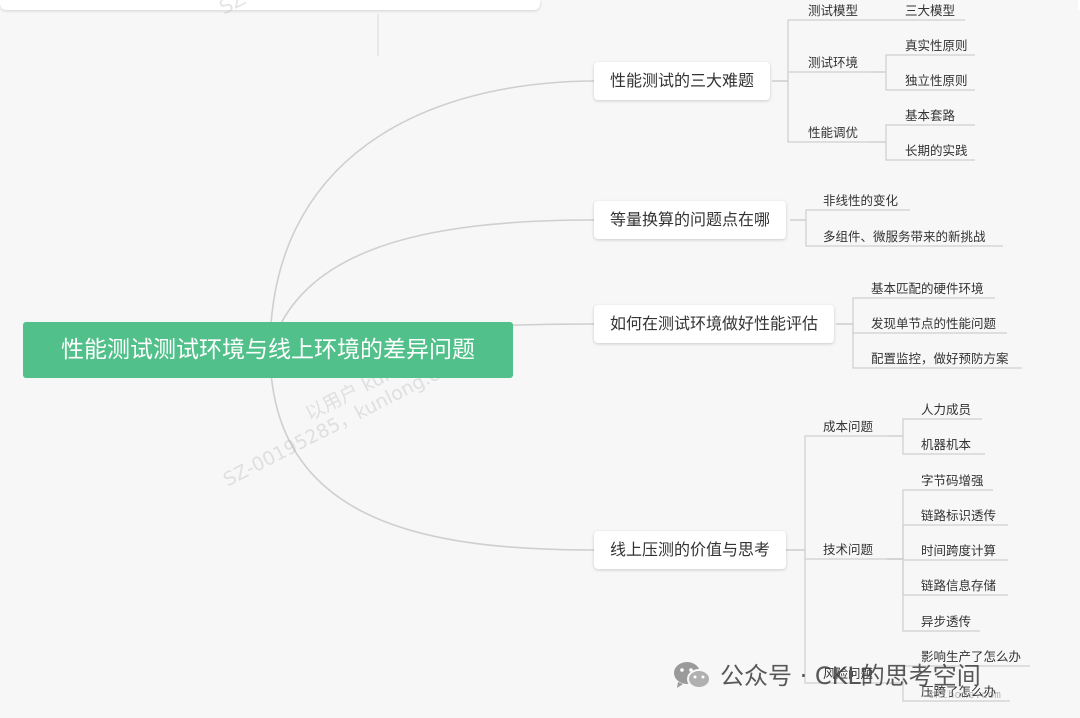 This screenshot has width=1080, height=718. I want to click on connector-subtopic-cost-issues, so click(836, 493).